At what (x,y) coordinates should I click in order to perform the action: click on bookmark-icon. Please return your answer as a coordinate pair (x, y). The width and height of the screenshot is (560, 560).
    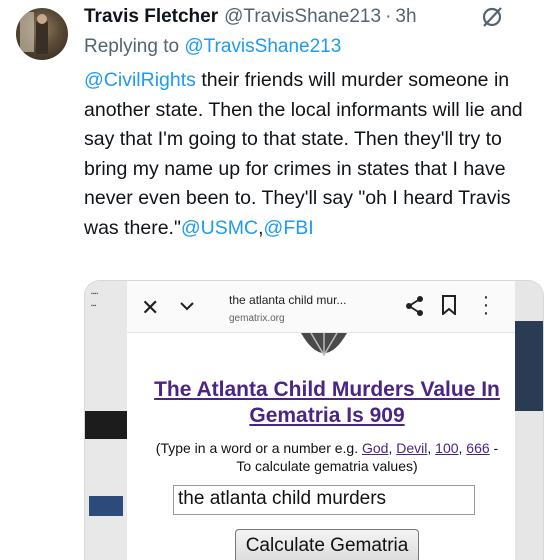
    Looking at the image, I should click on (449, 305).